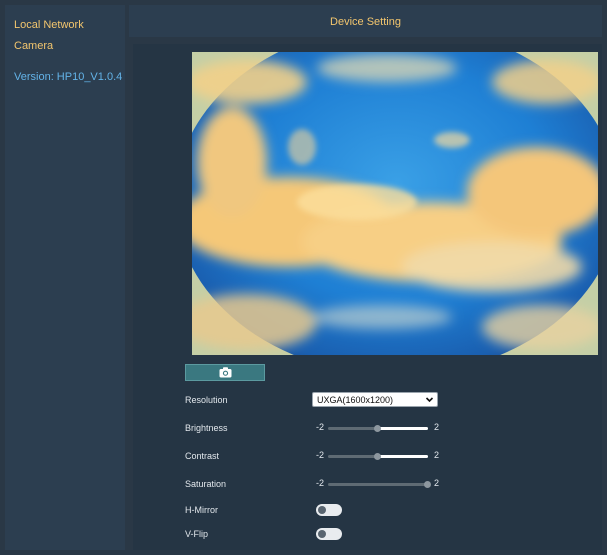 The width and height of the screenshot is (607, 555). Describe the element at coordinates (437, 455) in the screenshot. I see `contrast-max: 2` at that location.